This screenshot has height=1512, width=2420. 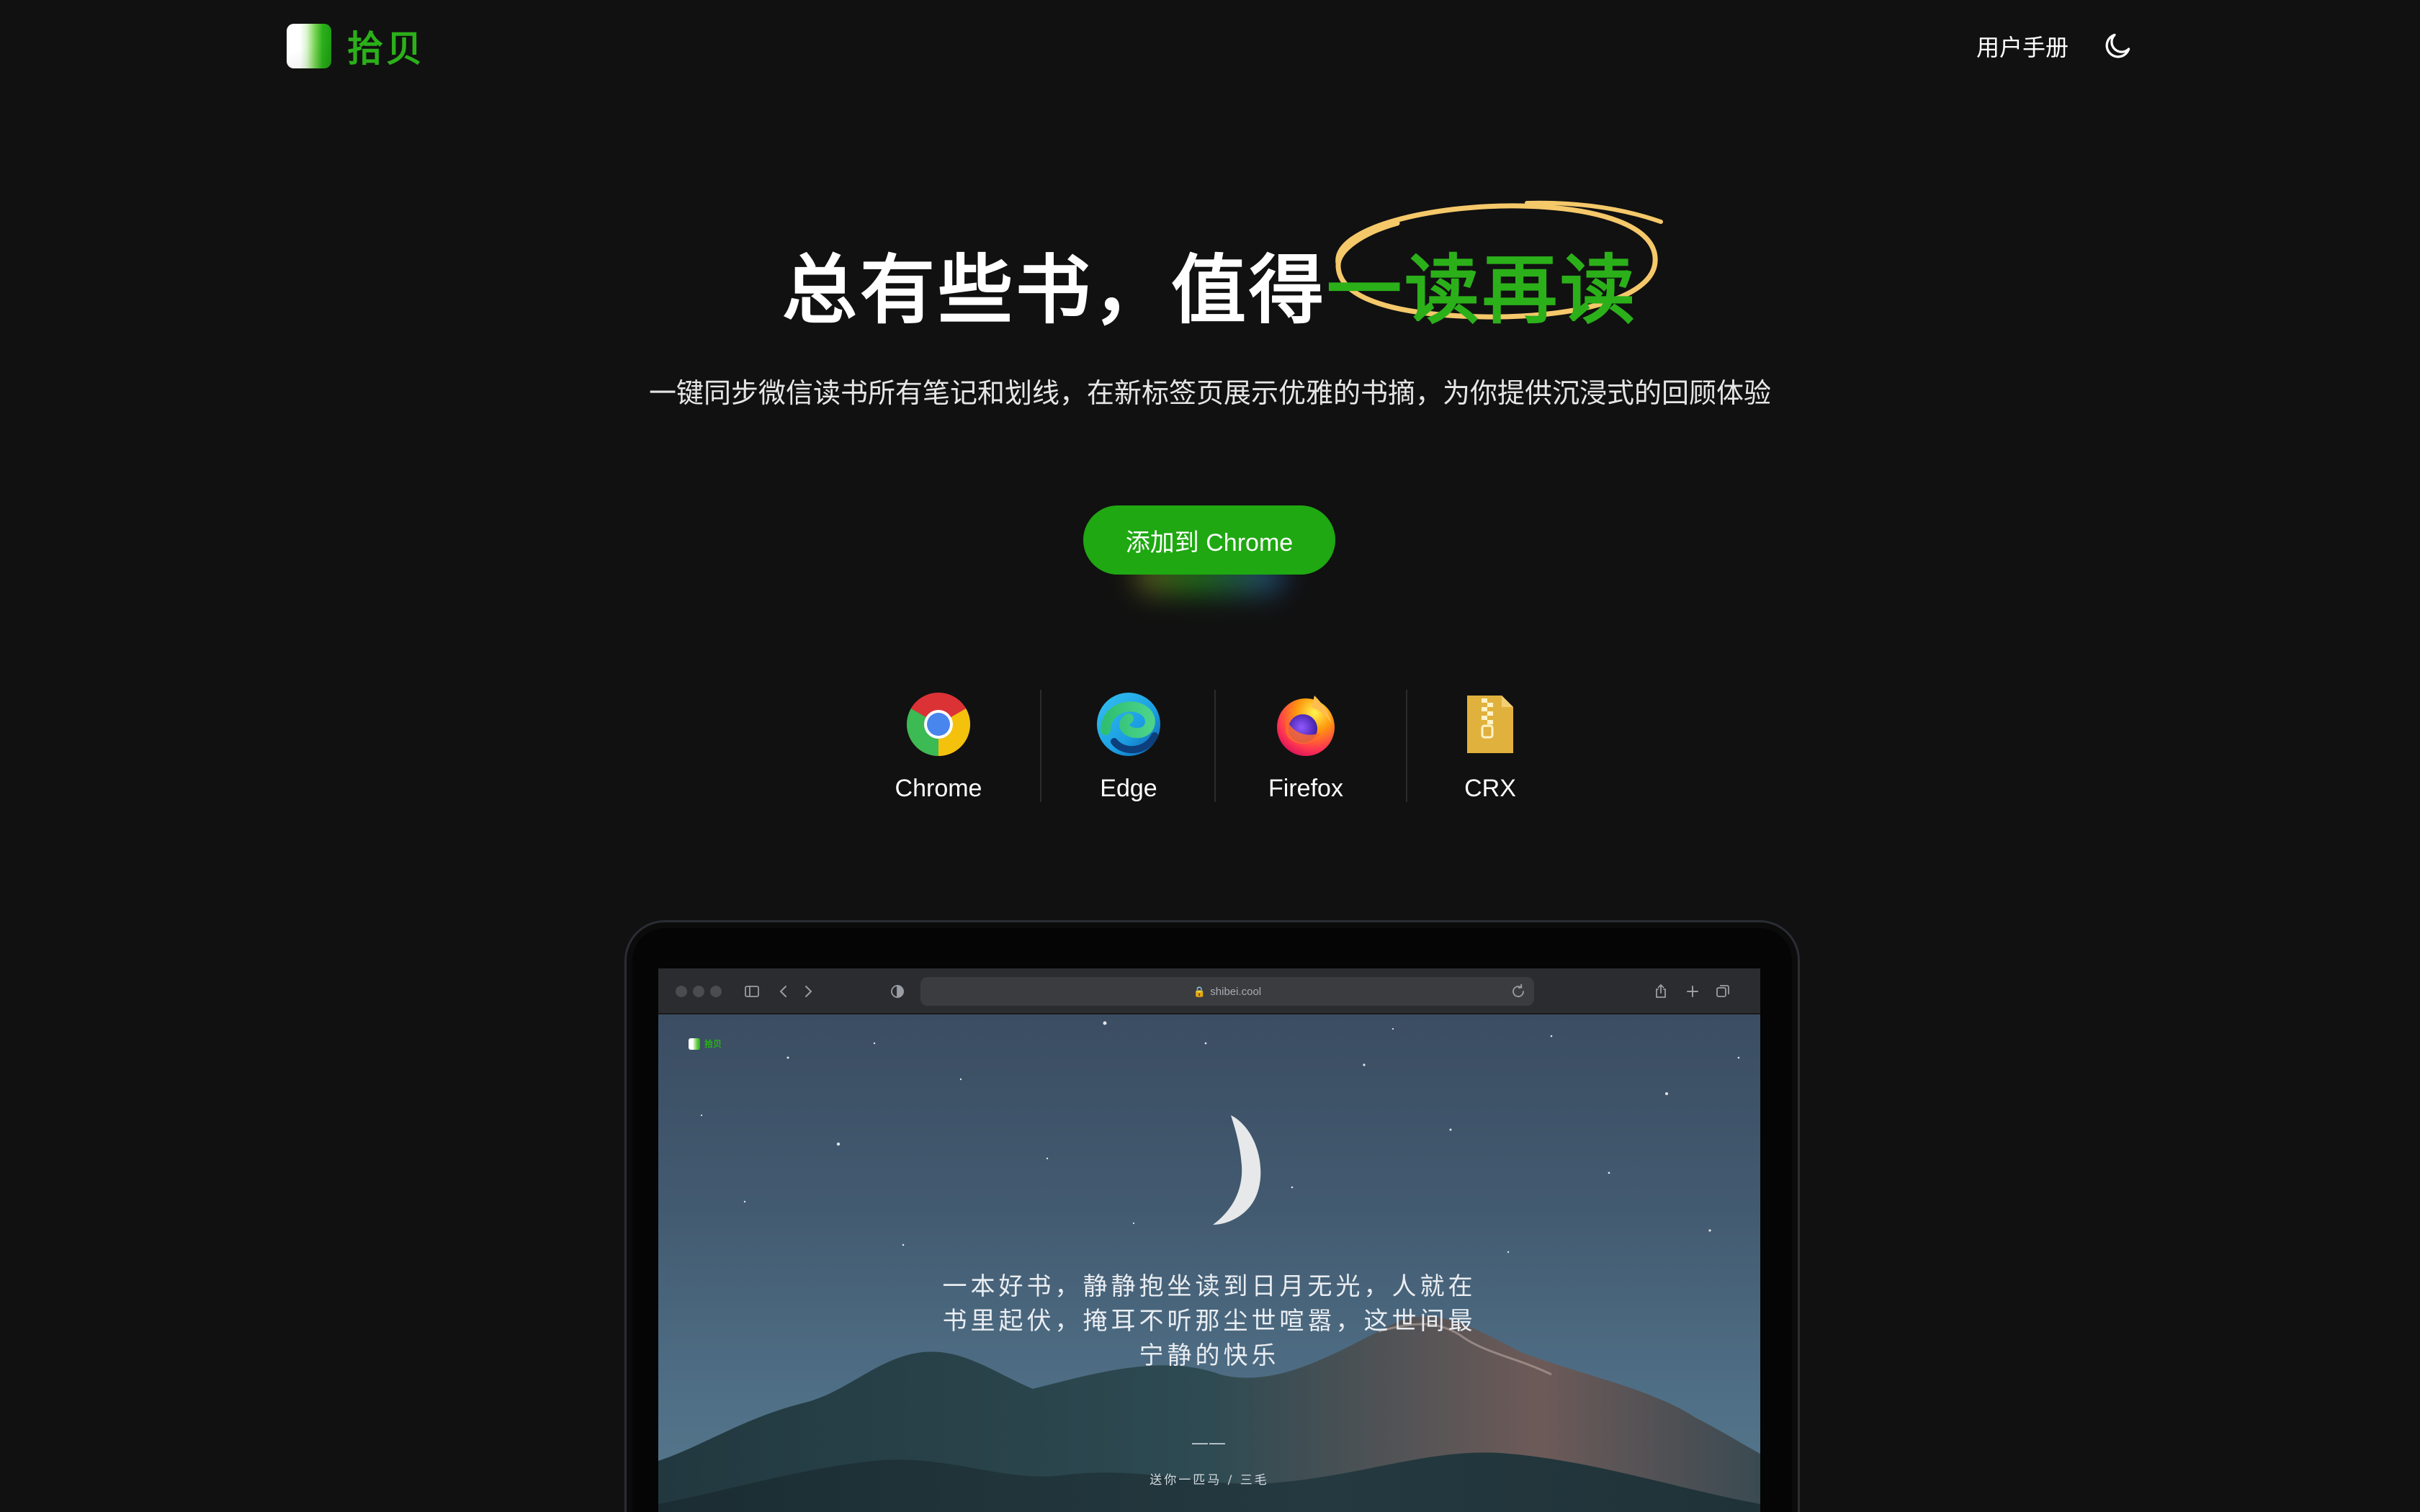 What do you see at coordinates (1210, 47) in the screenshot?
I see `top-nav: 拾贝 用户手册` at bounding box center [1210, 47].